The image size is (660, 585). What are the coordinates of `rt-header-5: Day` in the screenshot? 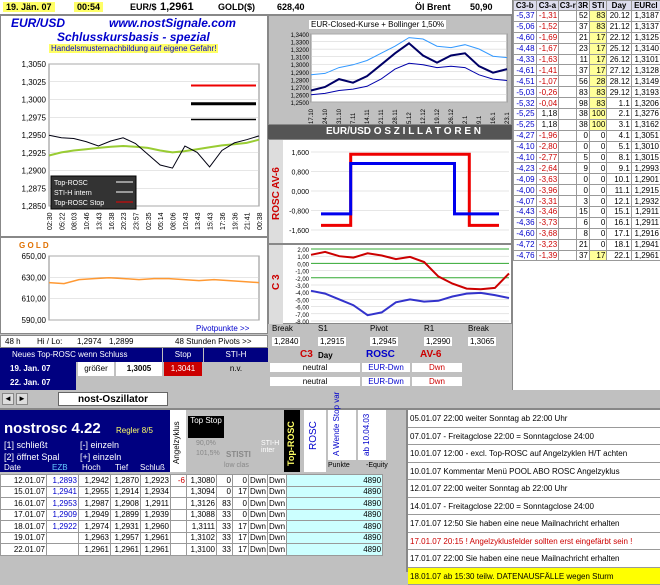 It's located at (619, 6).